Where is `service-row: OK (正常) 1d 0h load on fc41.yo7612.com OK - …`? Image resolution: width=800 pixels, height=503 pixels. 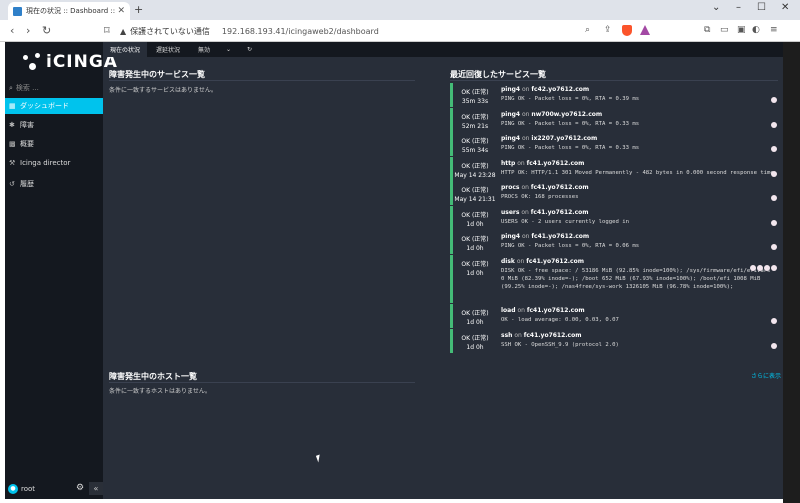 service-row: OK (正常) 1d 0h load on fc41.yo7612.com OK - … is located at coordinates (614, 316).